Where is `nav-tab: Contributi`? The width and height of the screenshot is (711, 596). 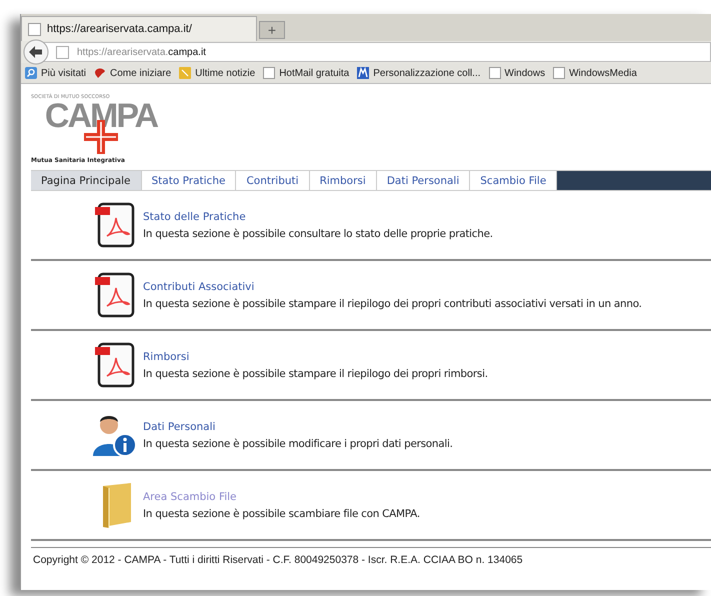 nav-tab: Contributi is located at coordinates (273, 180).